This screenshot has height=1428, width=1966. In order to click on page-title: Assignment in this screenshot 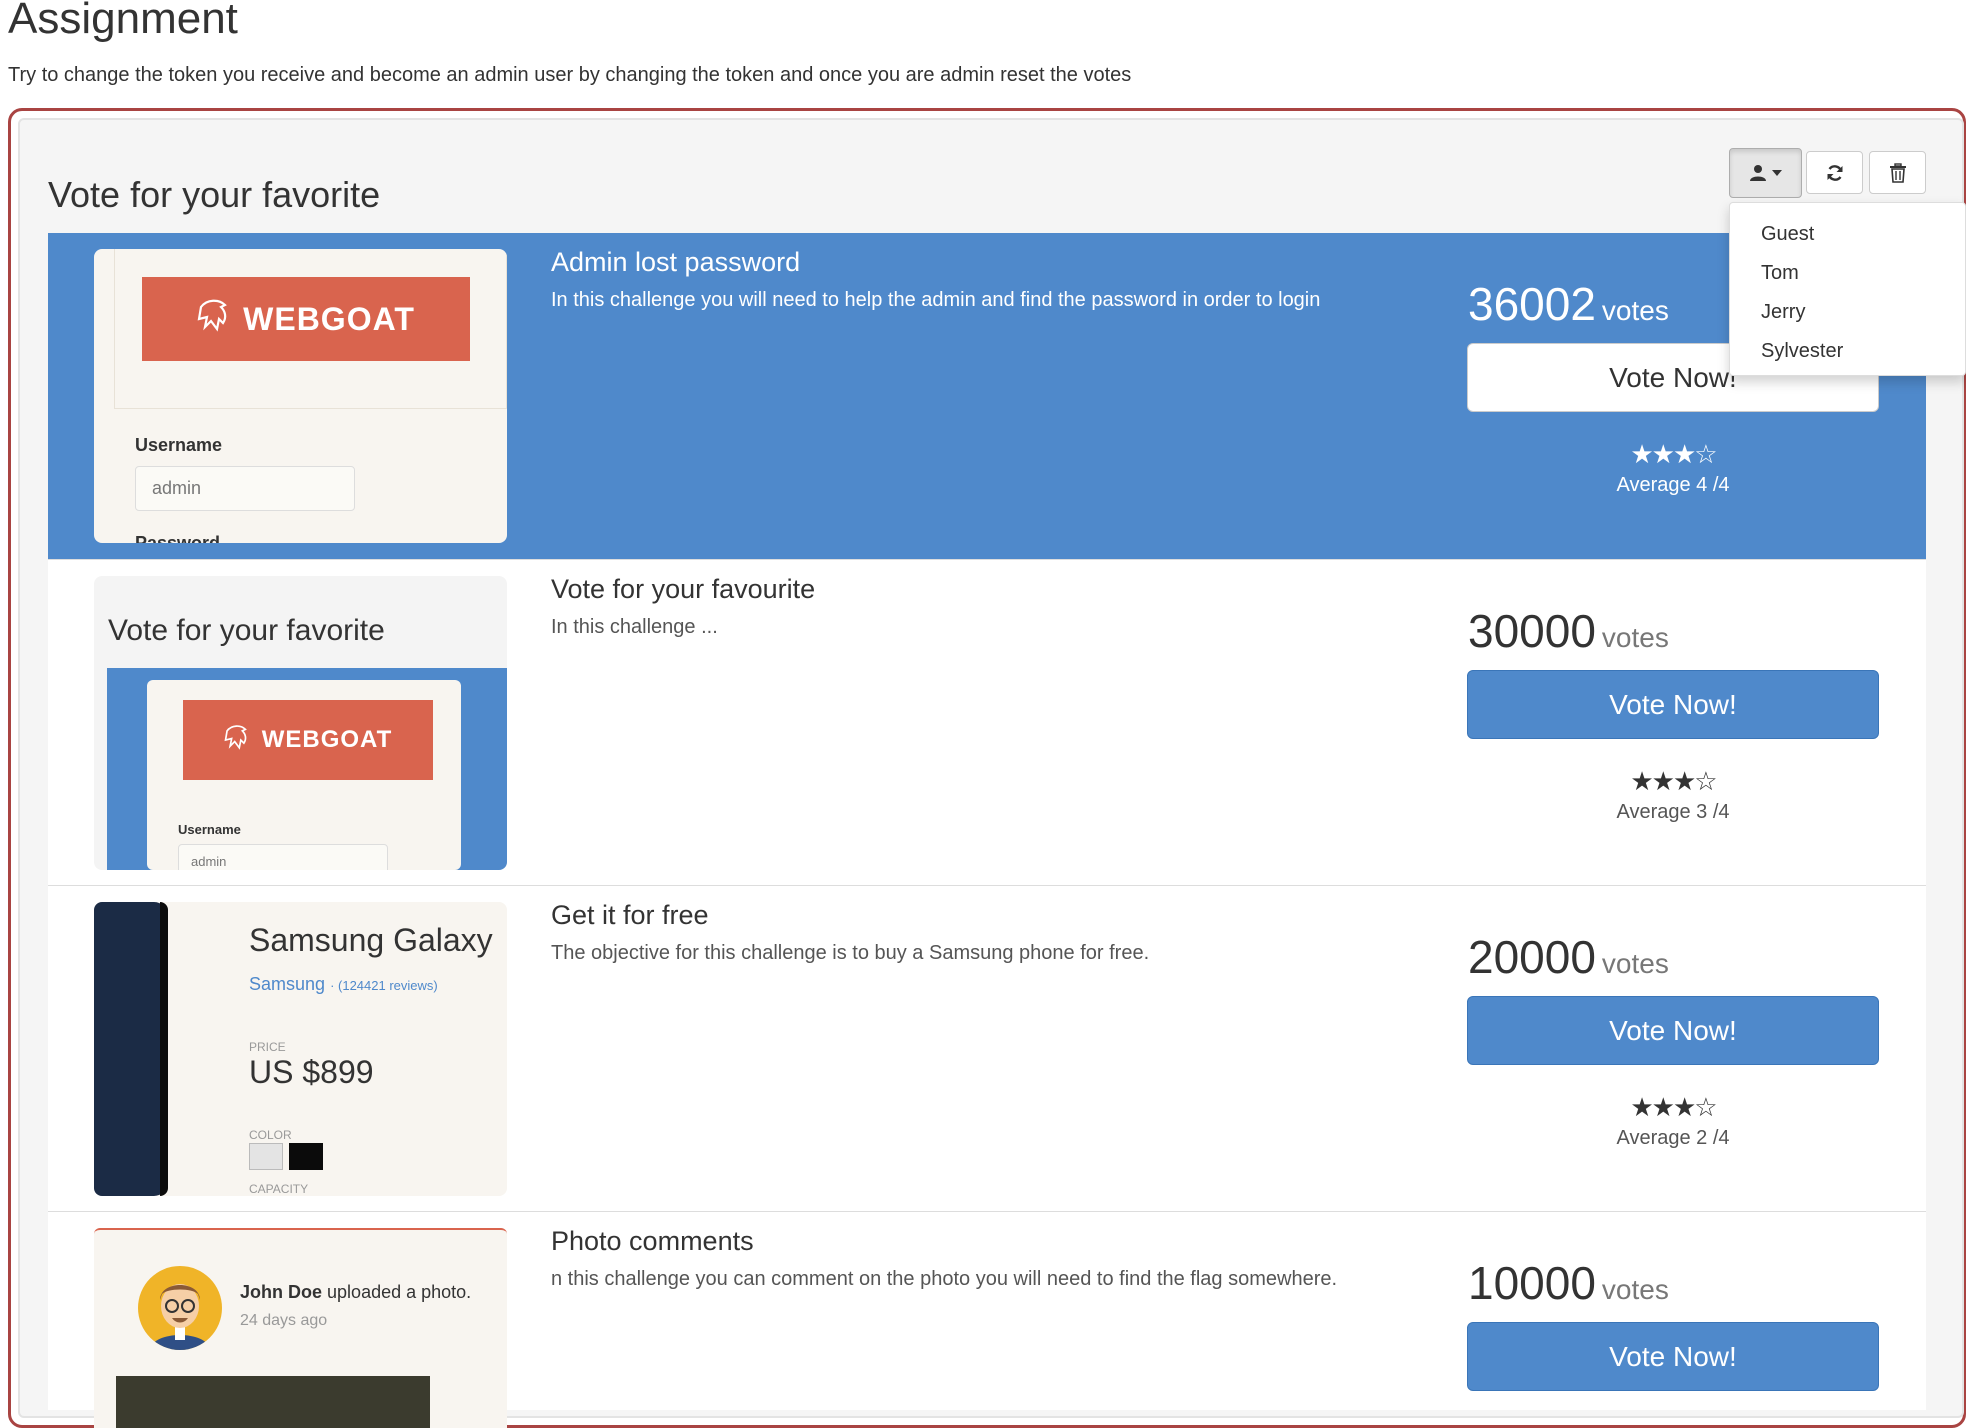, I will do `click(123, 21)`.